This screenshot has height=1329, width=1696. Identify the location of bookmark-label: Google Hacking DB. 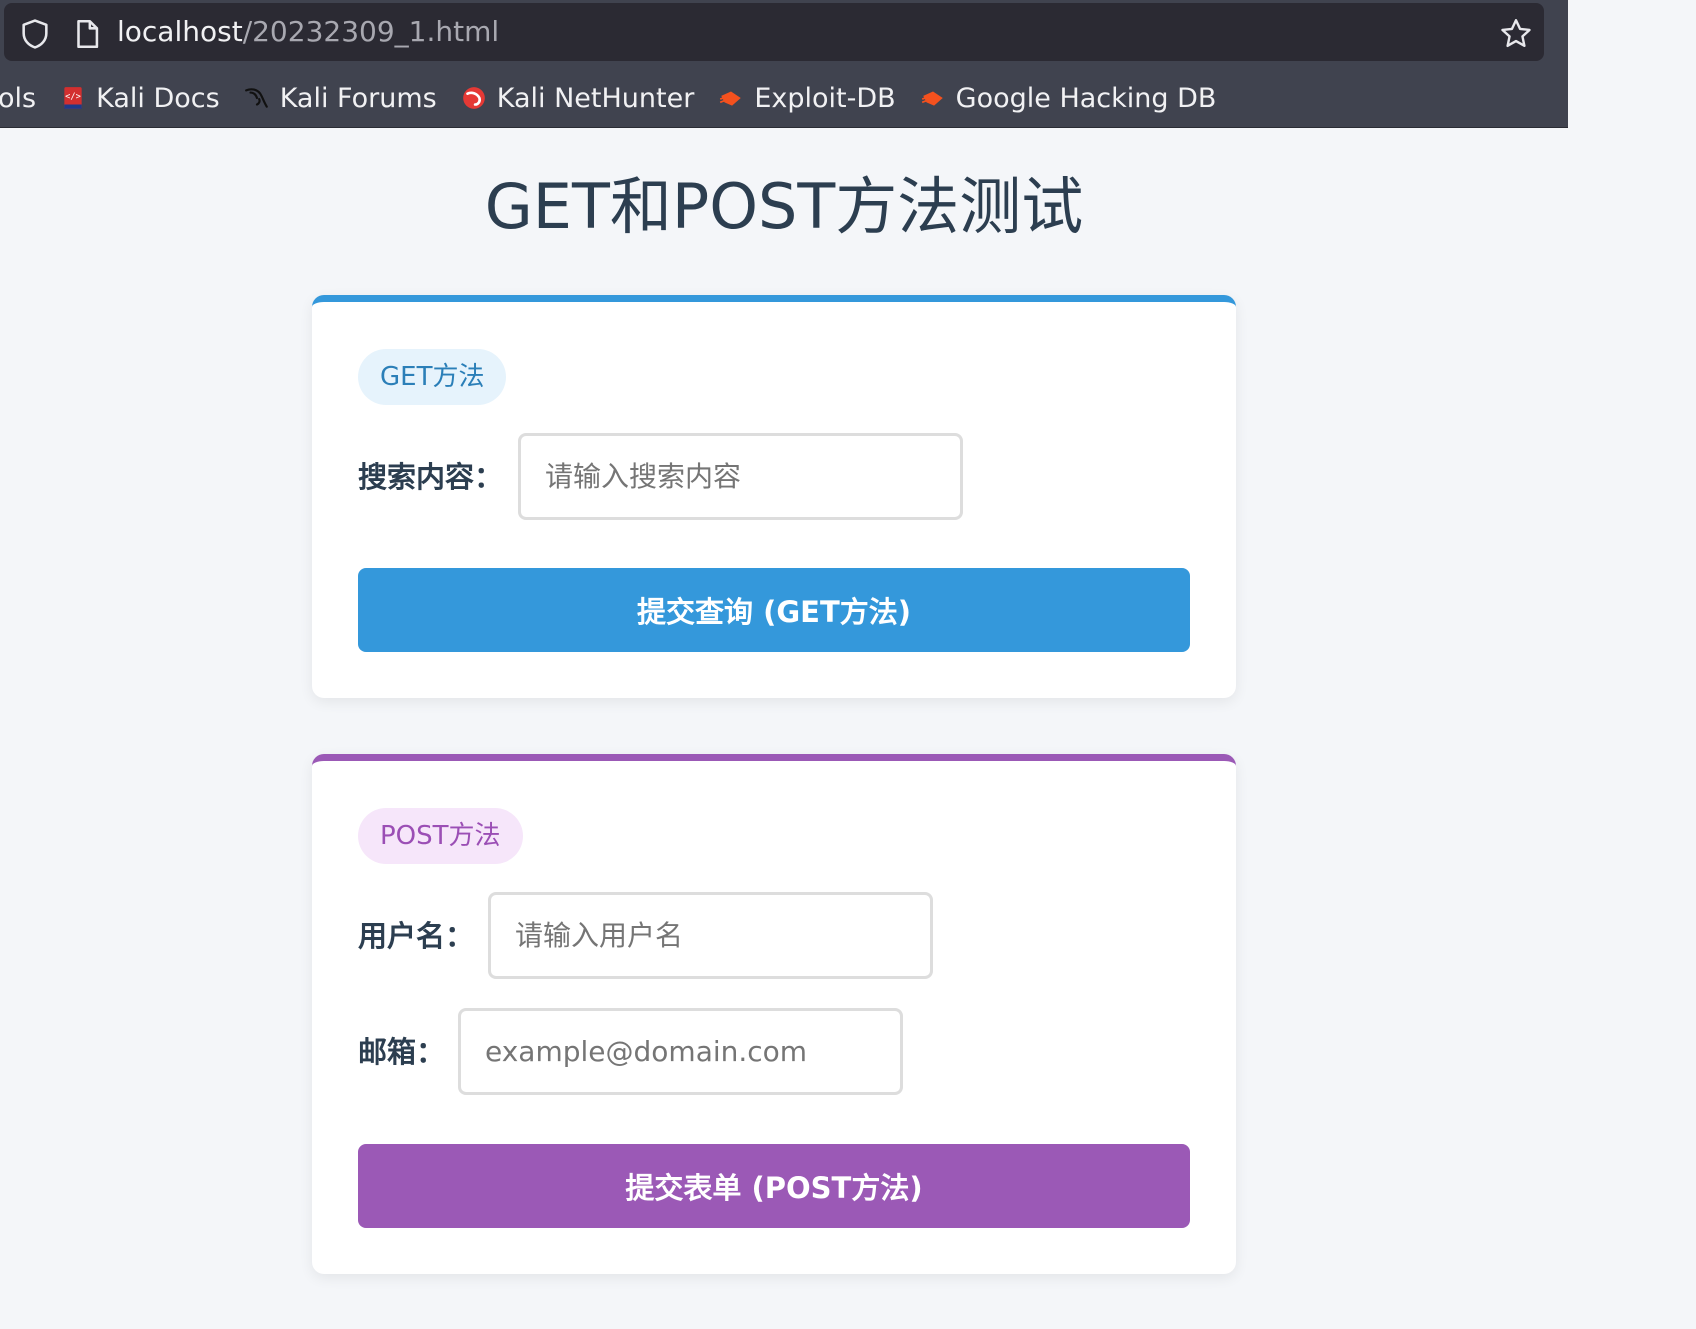
(1086, 98).